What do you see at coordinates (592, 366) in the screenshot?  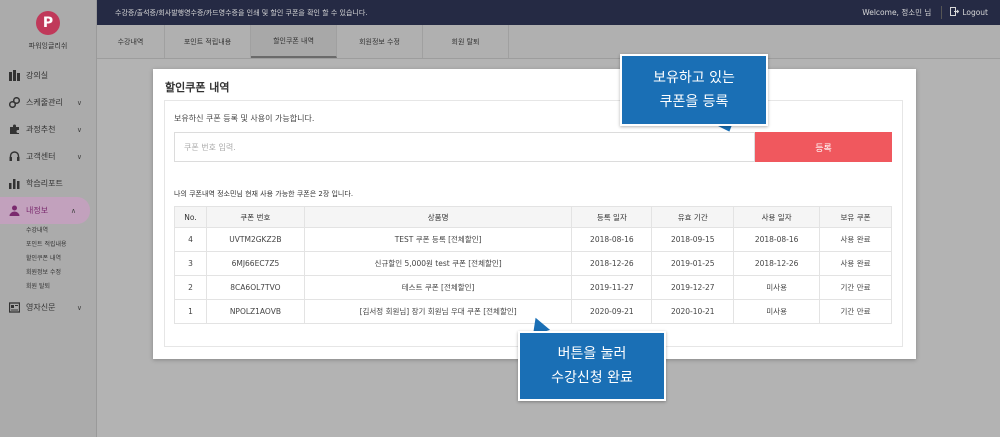 I see `callout-complete-enrollment: 버튼을 눌러 수강신청 완료` at bounding box center [592, 366].